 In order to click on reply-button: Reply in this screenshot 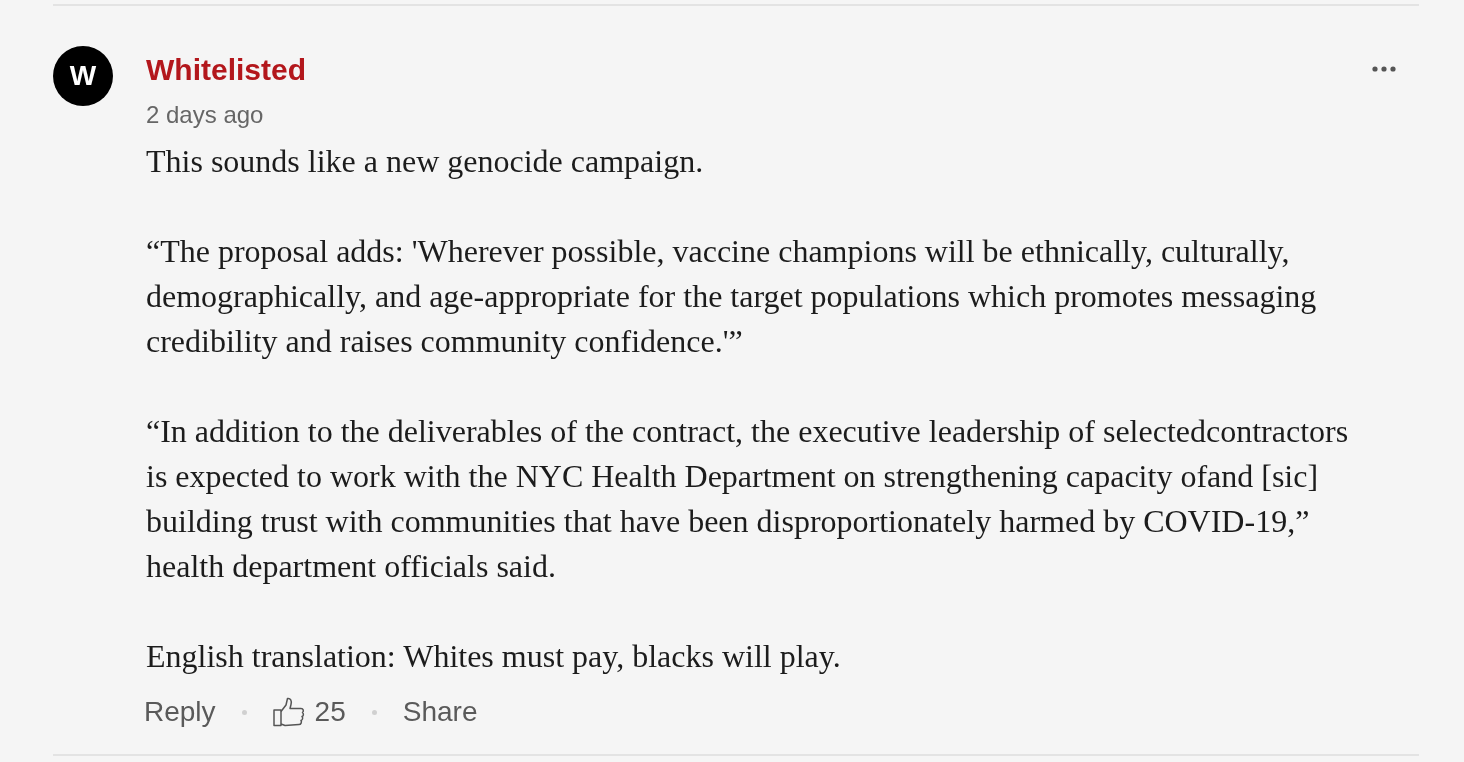, I will do `click(180, 712)`.